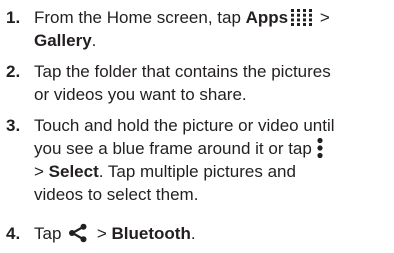 This screenshot has width=394, height=253. What do you see at coordinates (302, 17) in the screenshot?
I see `apps-grid-icon` at bounding box center [302, 17].